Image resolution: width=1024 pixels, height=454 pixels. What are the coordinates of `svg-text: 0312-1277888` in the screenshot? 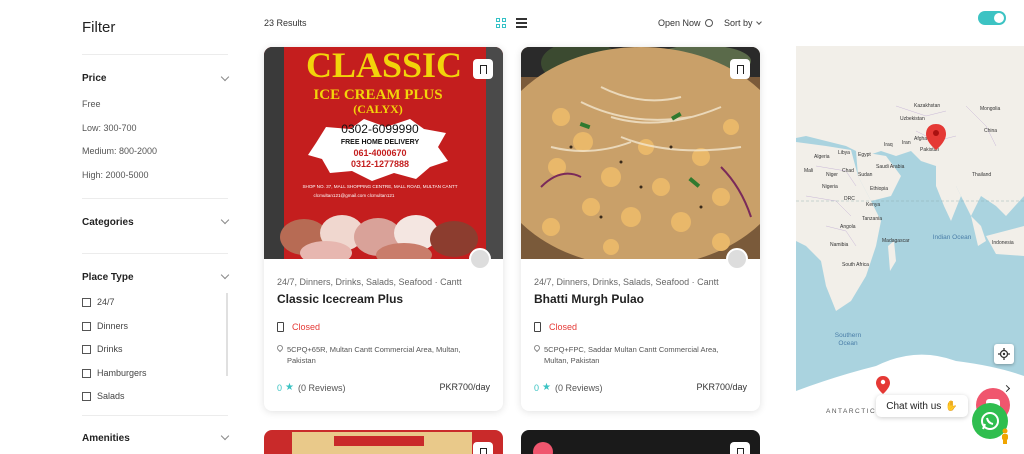 It's located at (380, 164).